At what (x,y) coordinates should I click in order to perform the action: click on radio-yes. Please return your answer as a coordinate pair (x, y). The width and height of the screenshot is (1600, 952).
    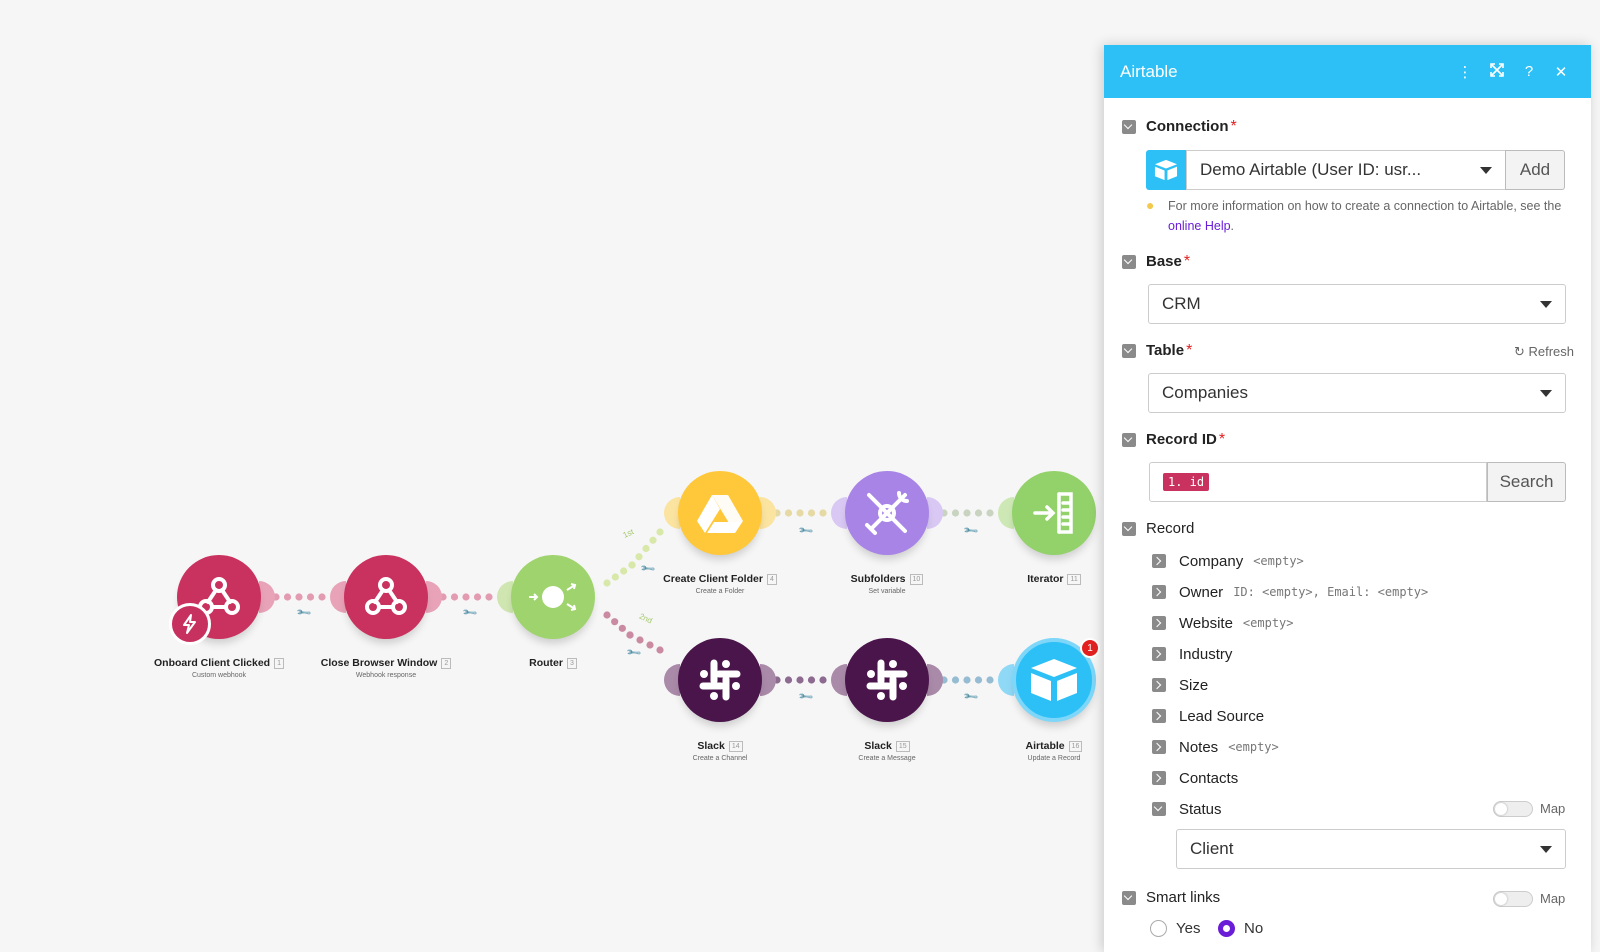
    Looking at the image, I should click on (1158, 928).